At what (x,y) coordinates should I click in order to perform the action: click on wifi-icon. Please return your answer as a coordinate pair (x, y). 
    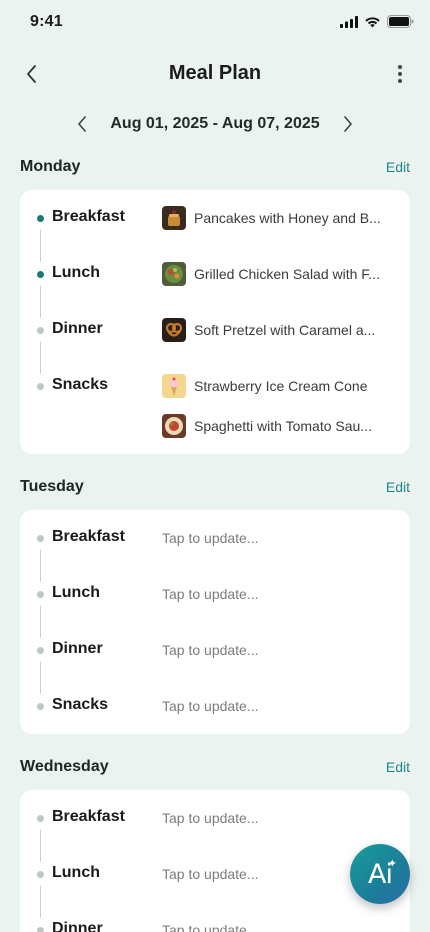
    Looking at the image, I should click on (372, 21).